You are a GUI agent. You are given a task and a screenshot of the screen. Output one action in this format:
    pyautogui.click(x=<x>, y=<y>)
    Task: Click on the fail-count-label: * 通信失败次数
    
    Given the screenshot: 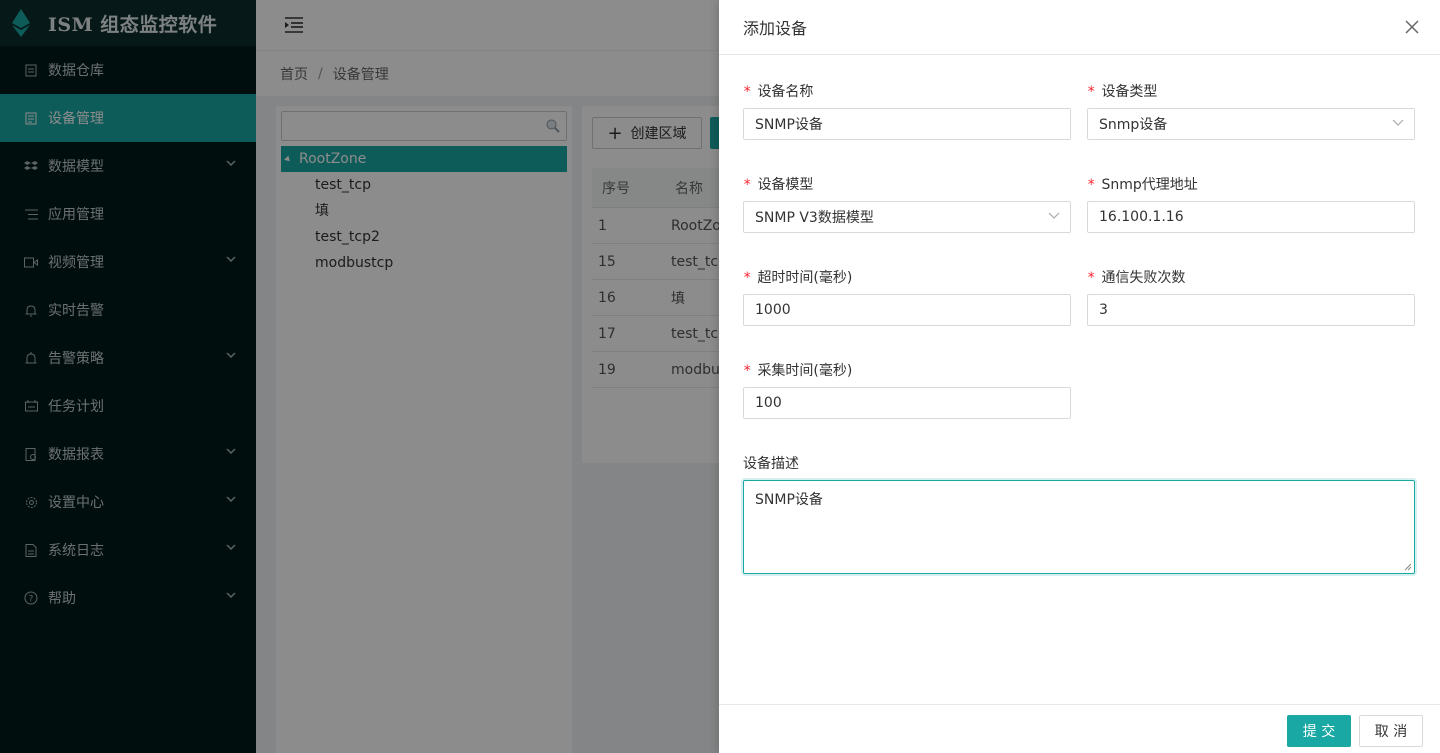 What is the action you would take?
    pyautogui.click(x=1136, y=277)
    